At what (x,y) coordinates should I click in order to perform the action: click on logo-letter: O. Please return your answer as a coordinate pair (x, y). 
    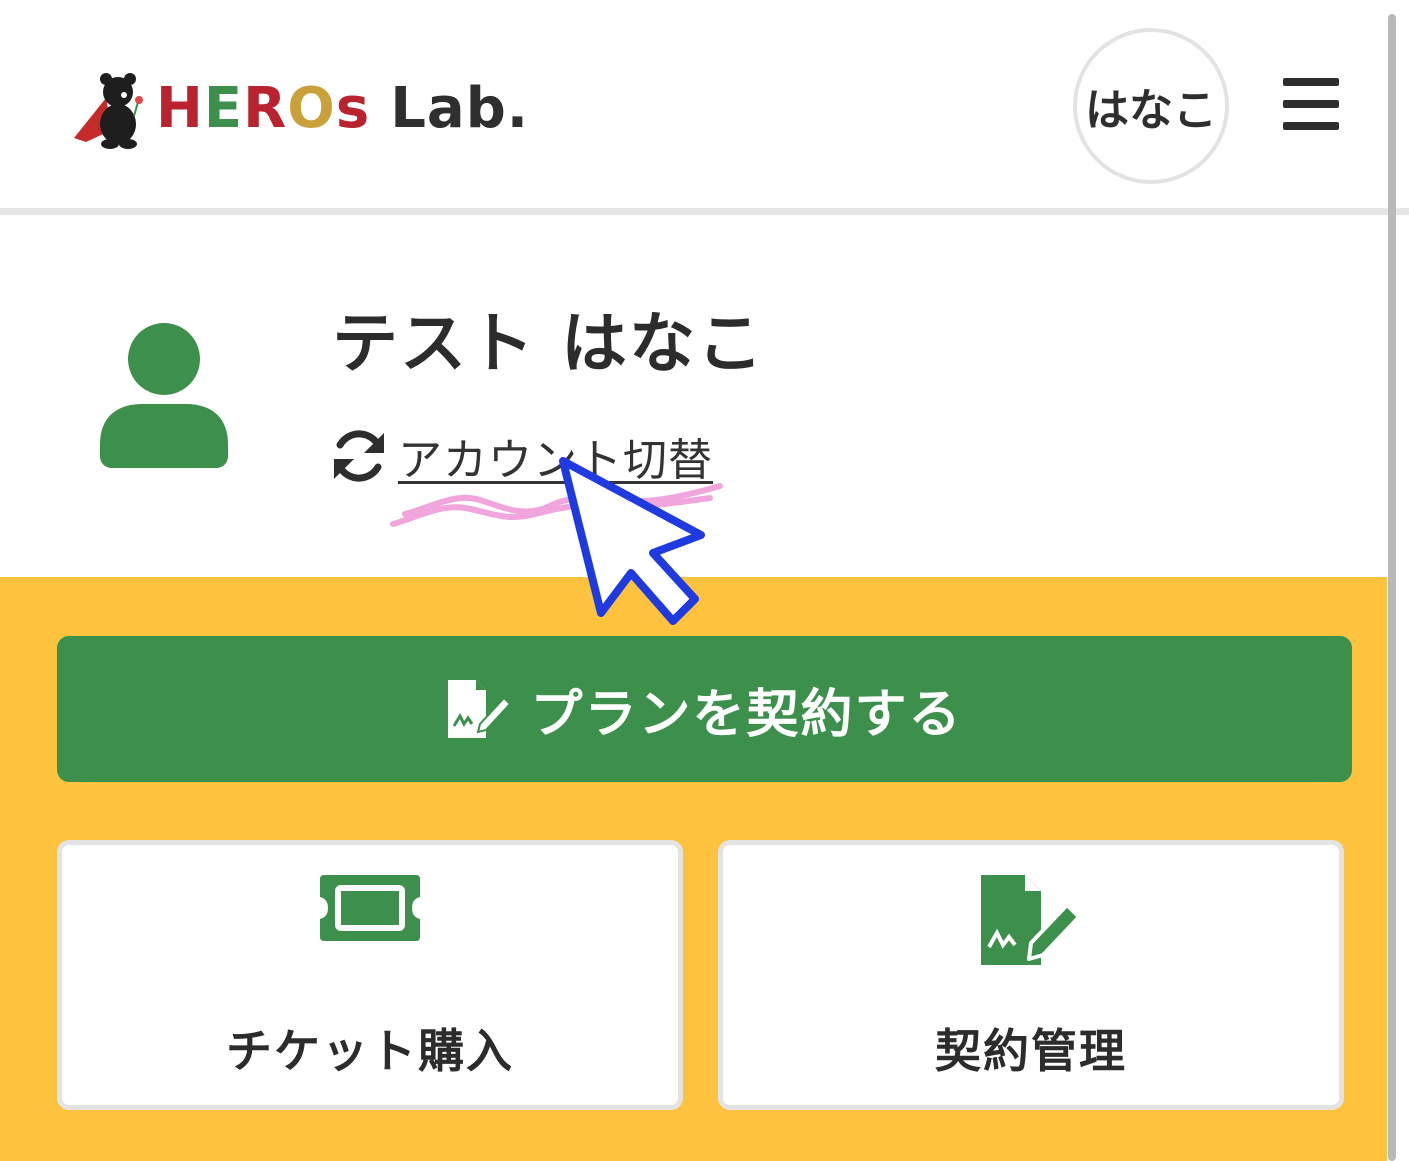
    Looking at the image, I should click on (311, 108).